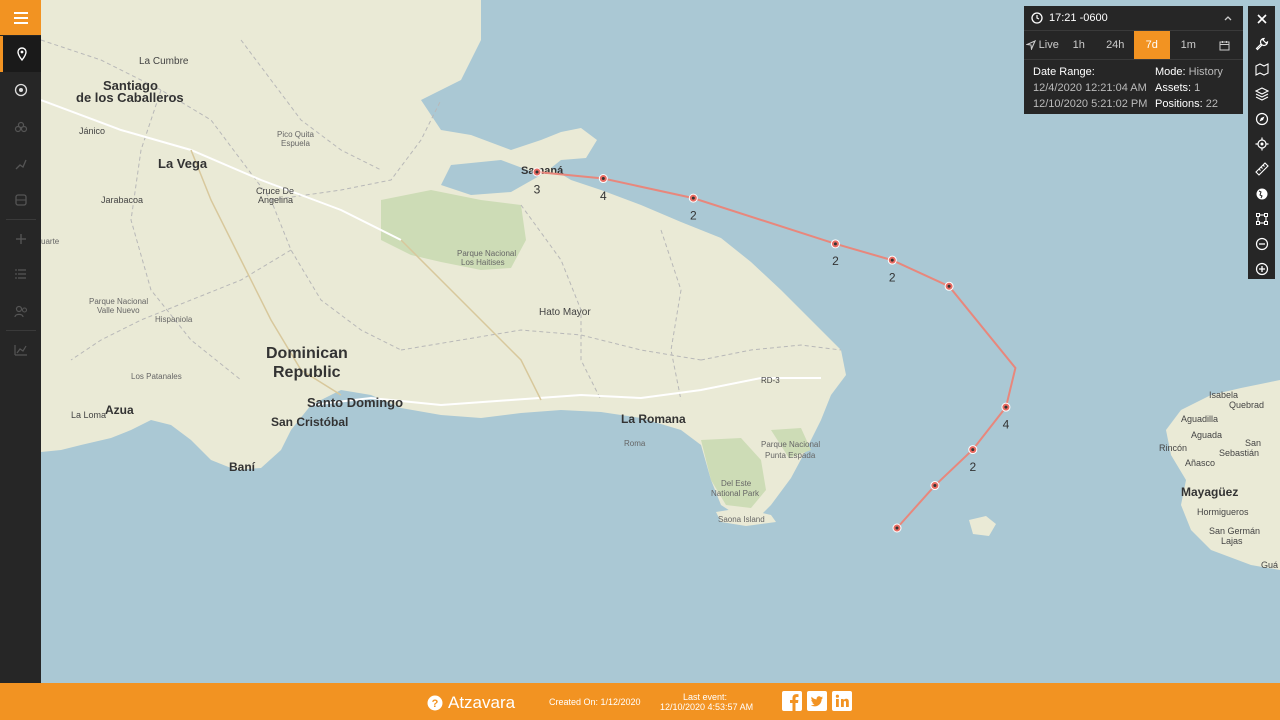 This screenshot has width=1280, height=720. I want to click on sidebar-item-add, so click(20, 239).